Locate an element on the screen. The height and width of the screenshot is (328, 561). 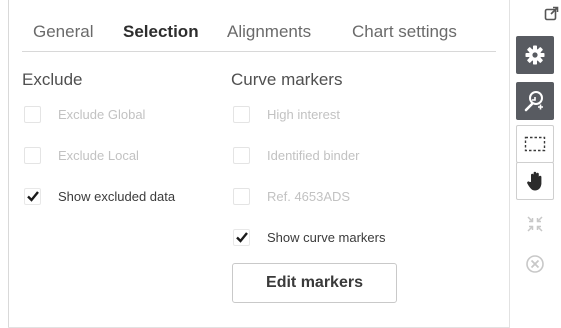
high-interest-row: High interest is located at coordinates (286, 114).